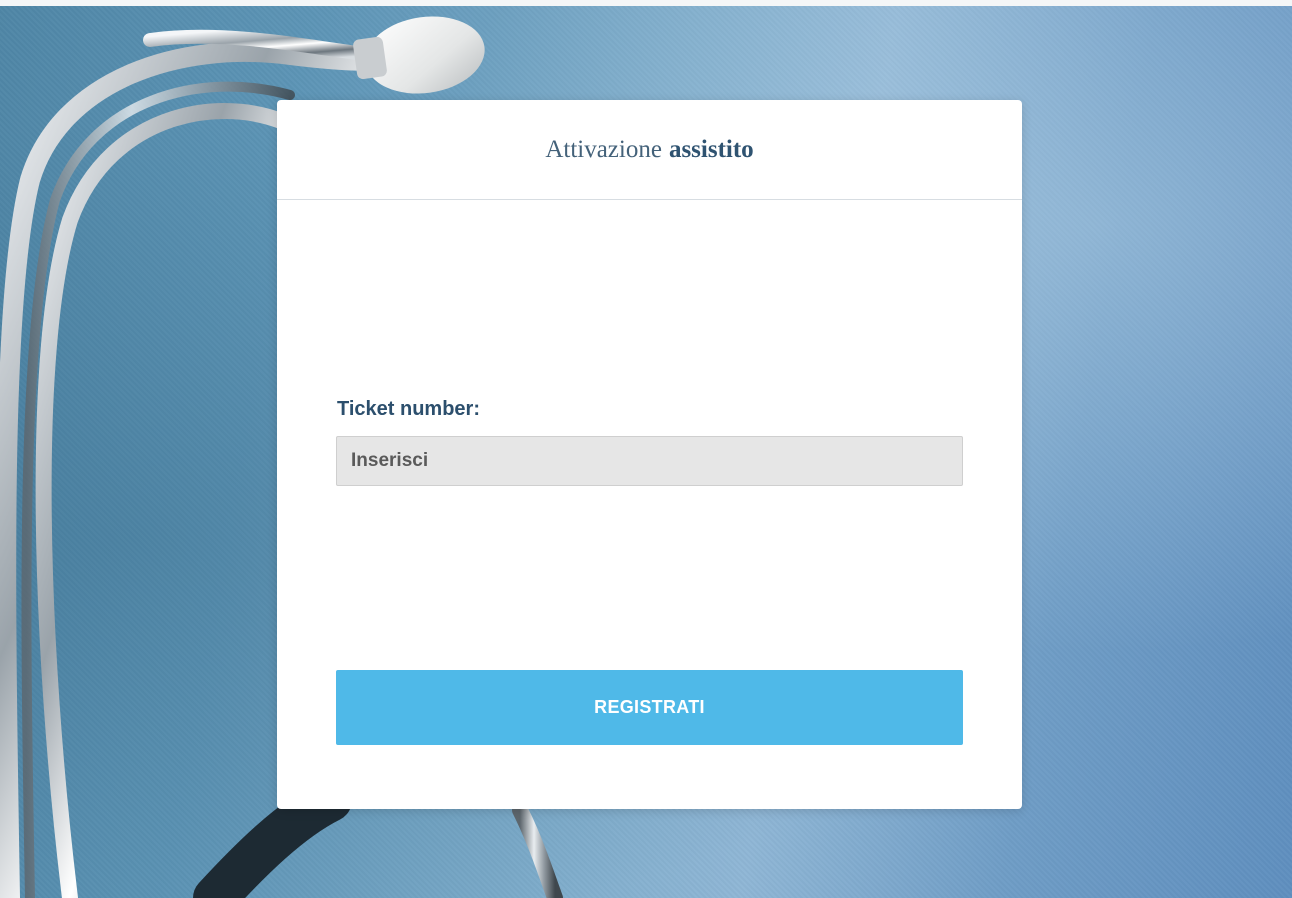 The height and width of the screenshot is (898, 1292). Describe the element at coordinates (711, 149) in the screenshot. I see `card-title-bold: assistito` at that location.